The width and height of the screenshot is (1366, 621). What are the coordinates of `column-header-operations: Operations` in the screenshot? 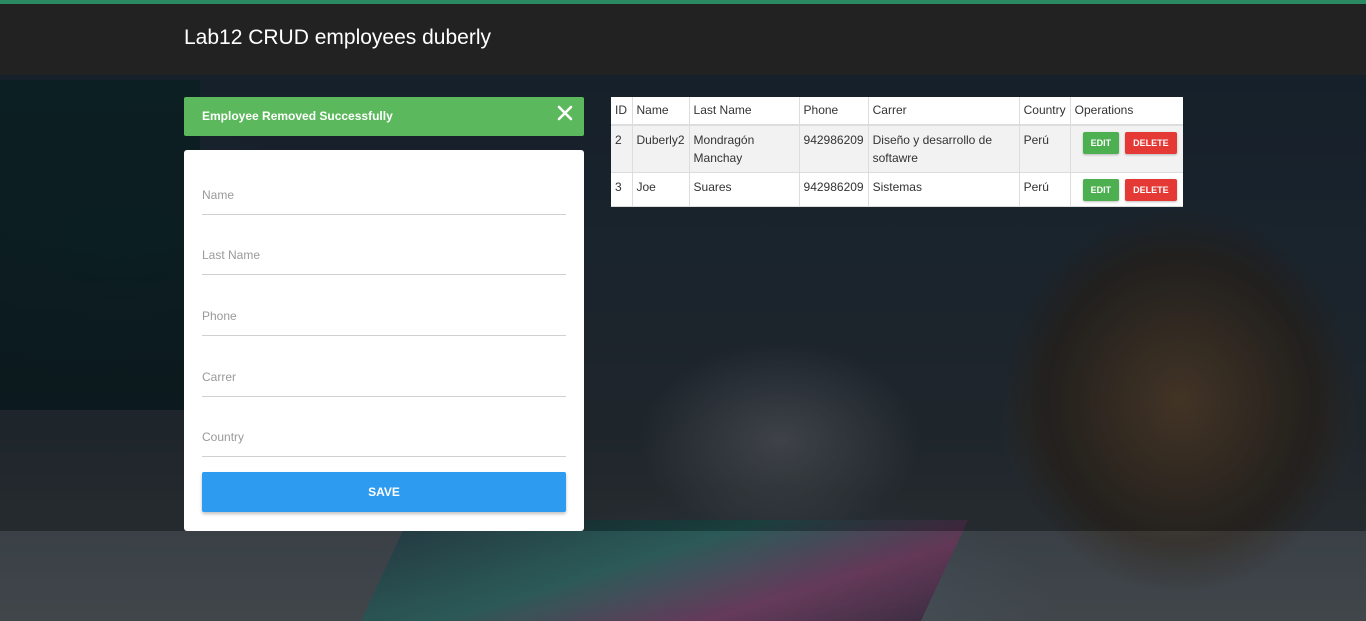 It's located at (1104, 110).